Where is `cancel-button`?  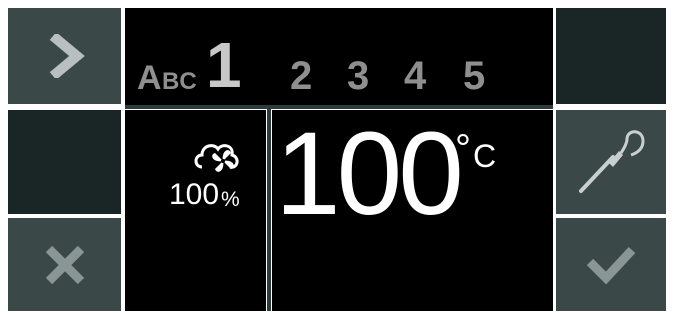 cancel-button is located at coordinates (64, 264).